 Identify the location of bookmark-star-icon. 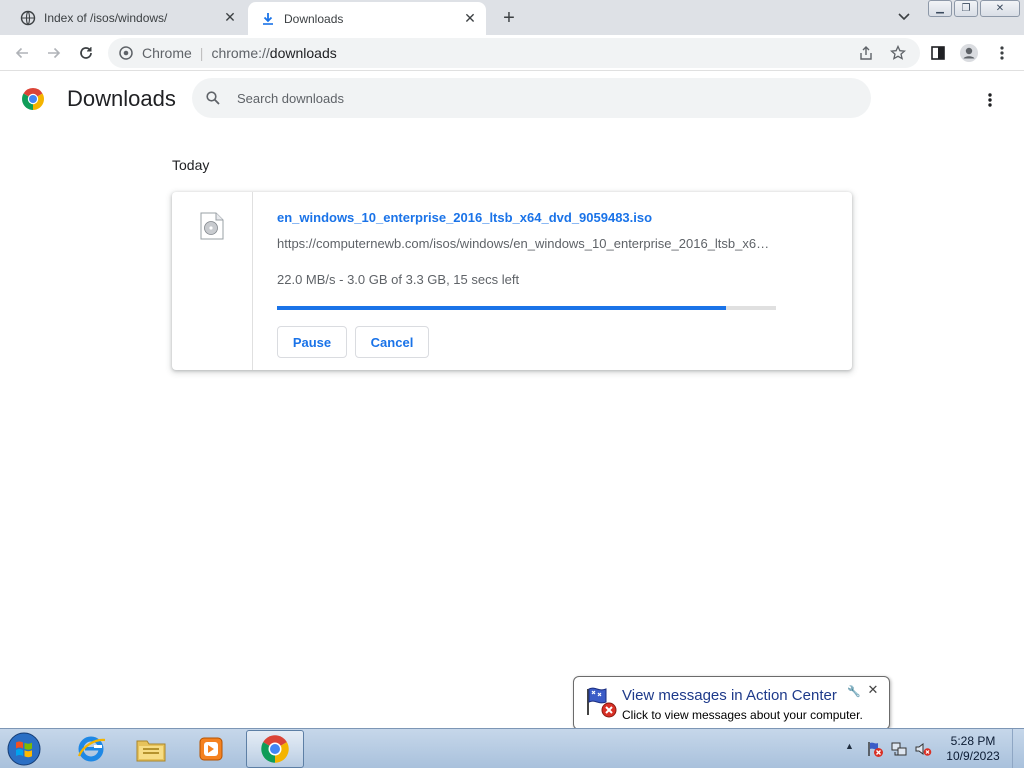
(898, 53).